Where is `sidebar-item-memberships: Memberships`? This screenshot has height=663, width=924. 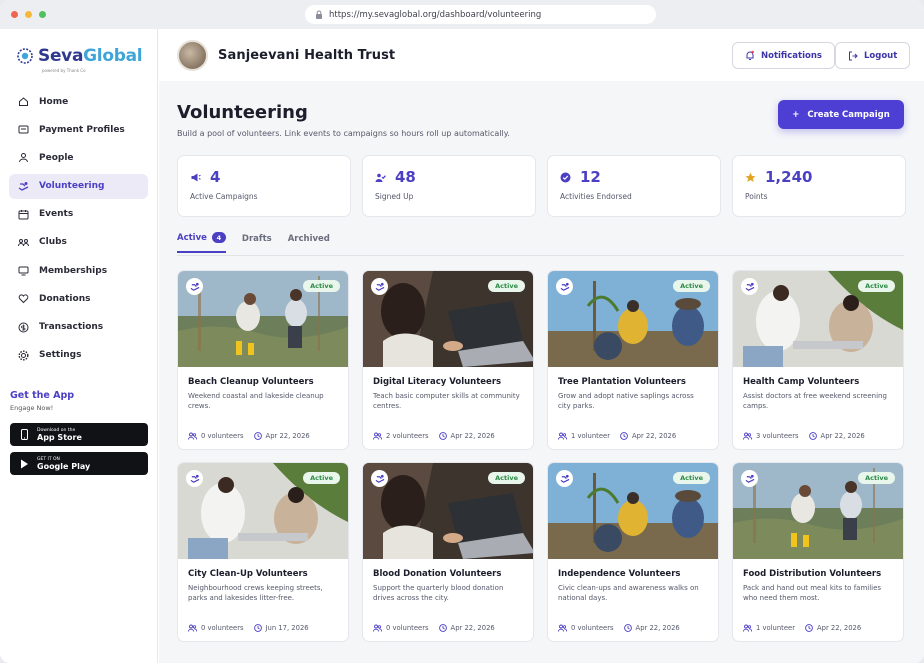
sidebar-item-memberships: Memberships is located at coordinates (78, 270).